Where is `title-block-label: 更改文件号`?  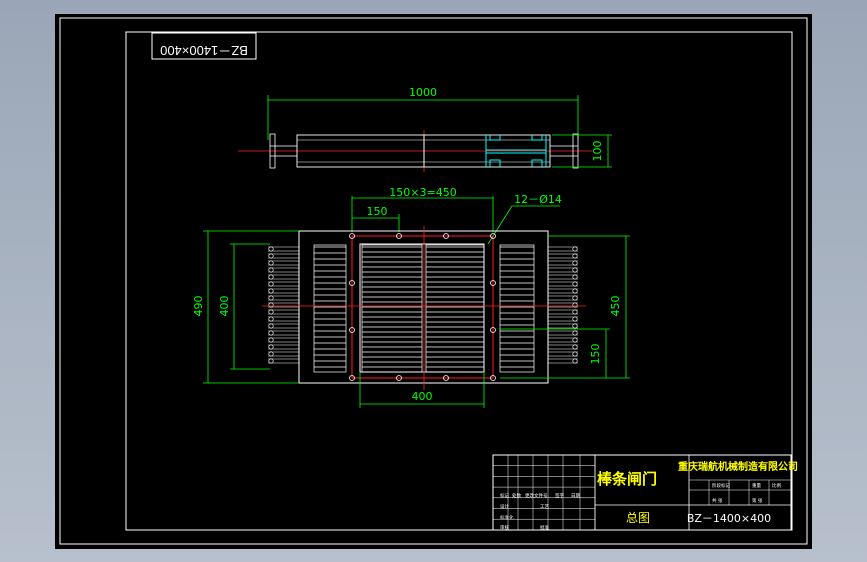
title-block-label: 更改文件号 is located at coordinates (536, 495).